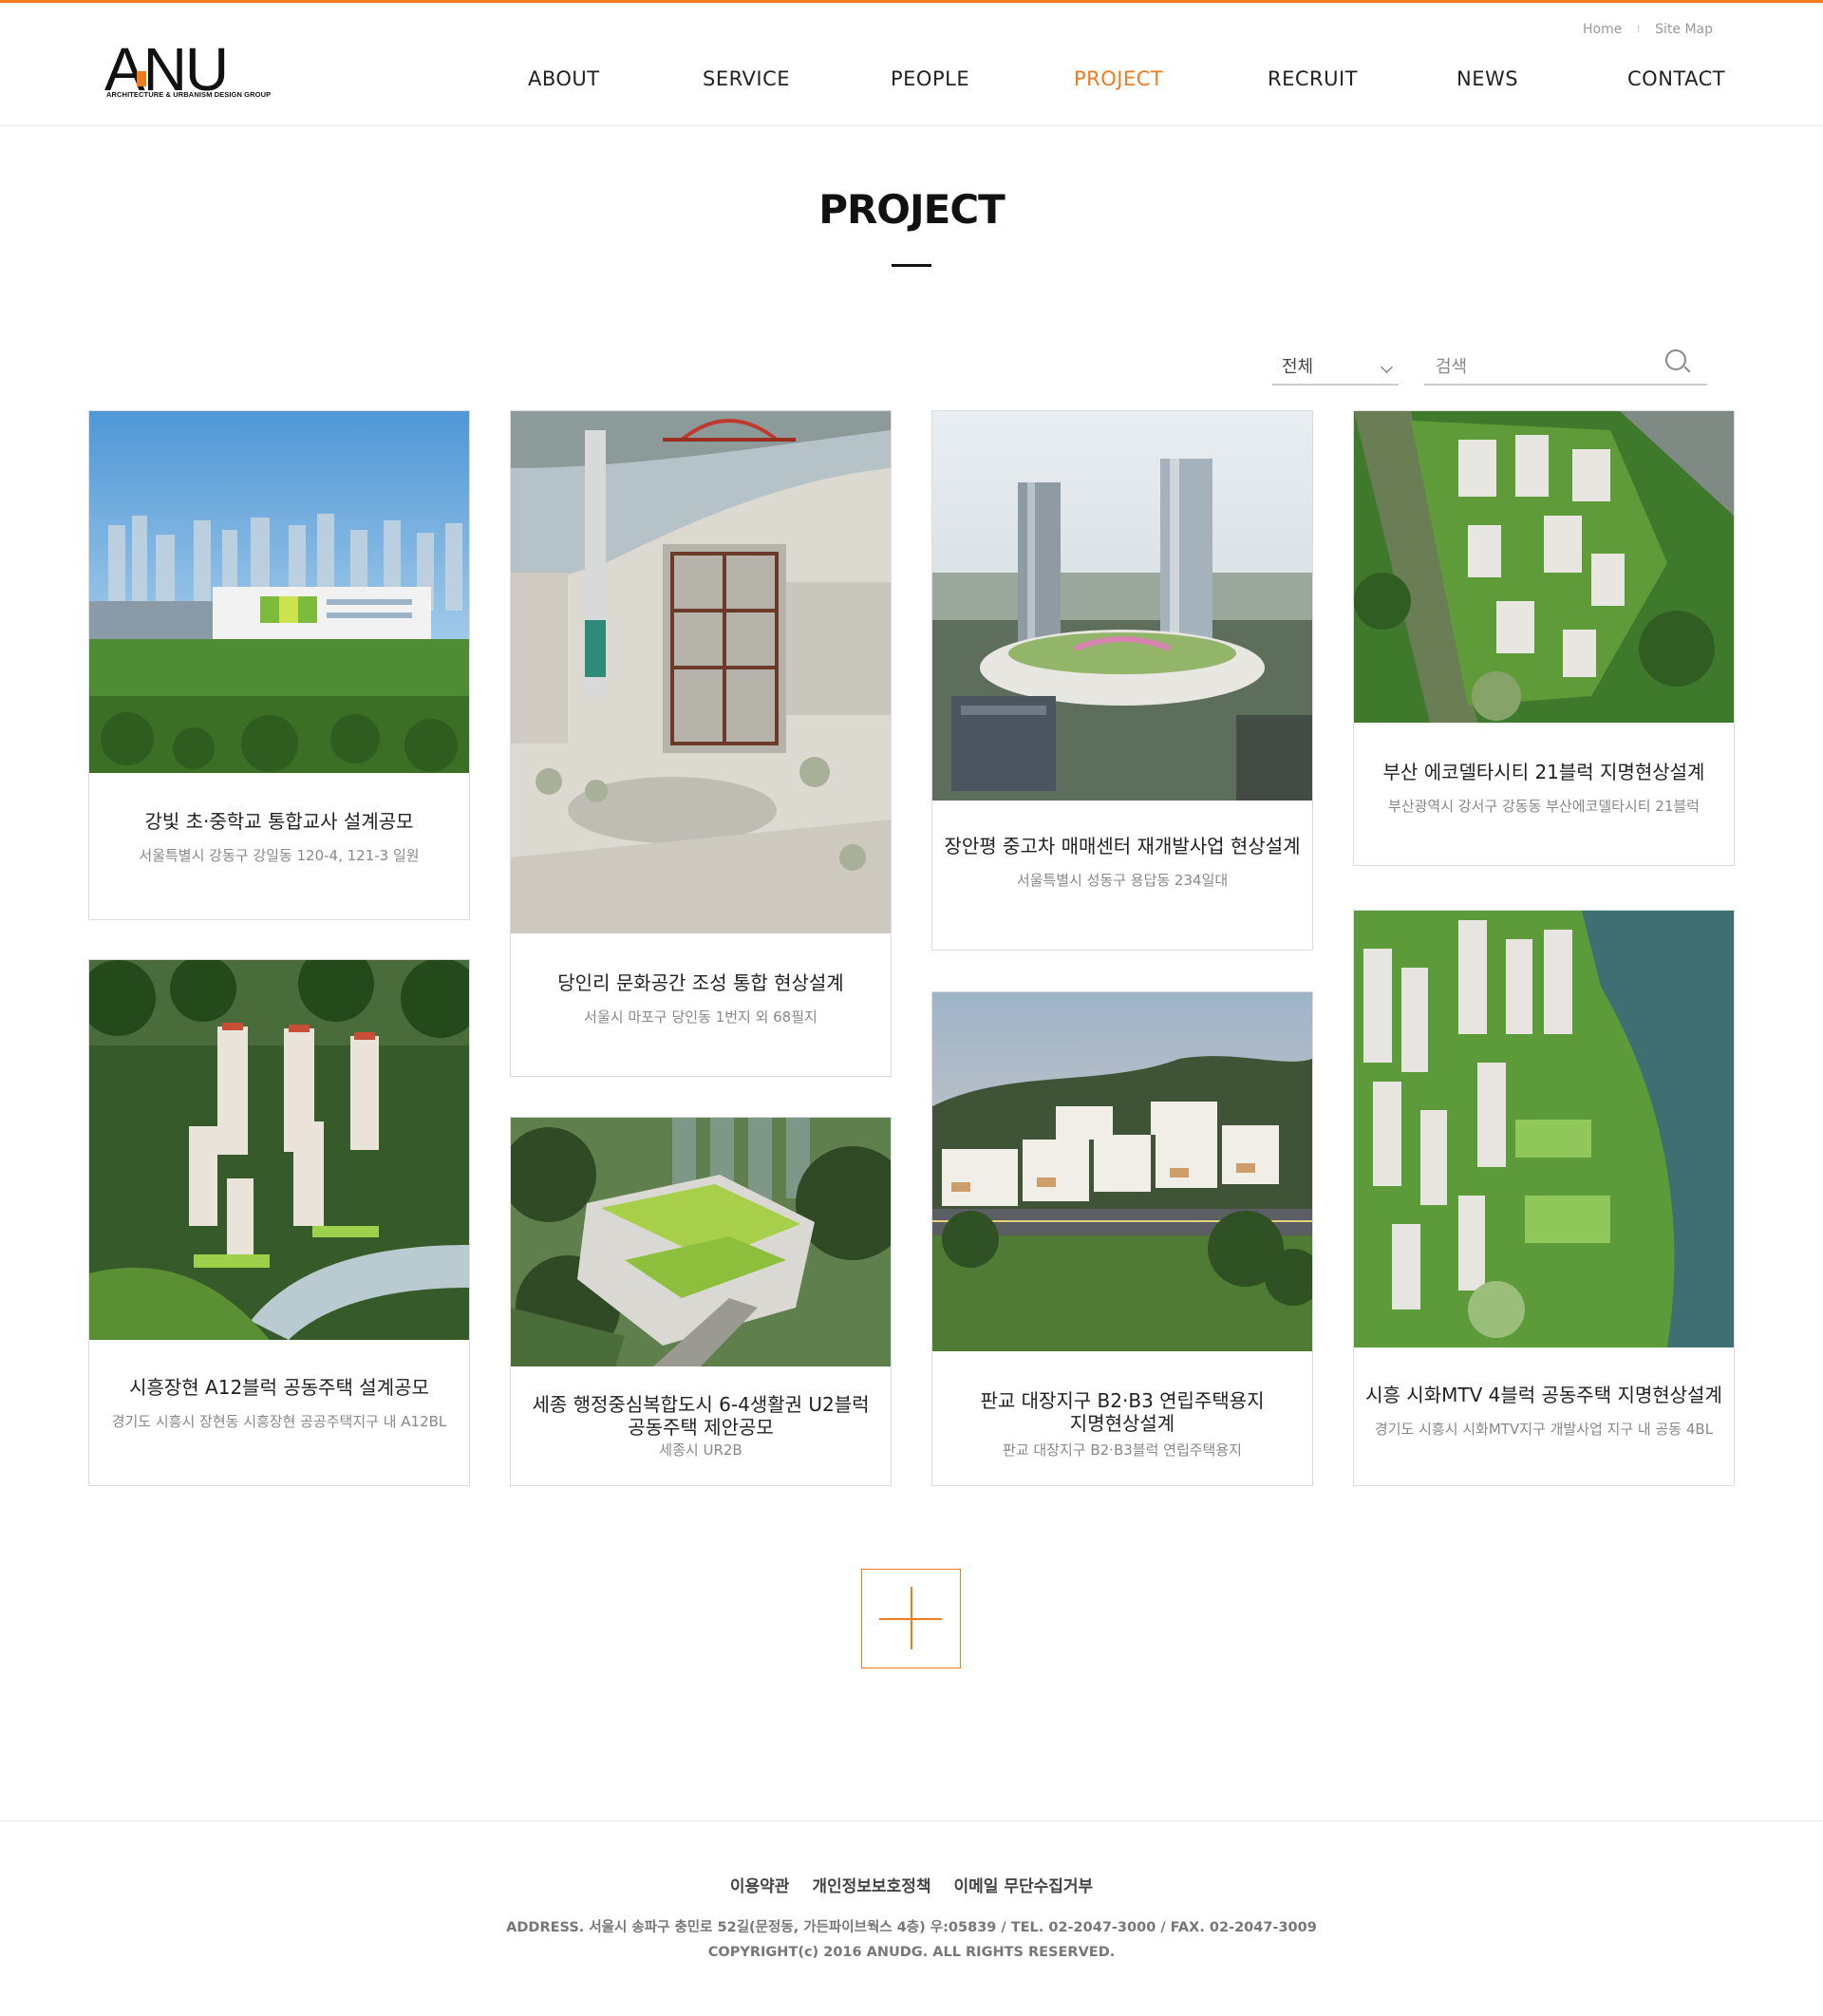 The image size is (1823, 2016). I want to click on logo-tagline: ARCHITECTURE & URBANISM DESIGN GROUP, so click(189, 94).